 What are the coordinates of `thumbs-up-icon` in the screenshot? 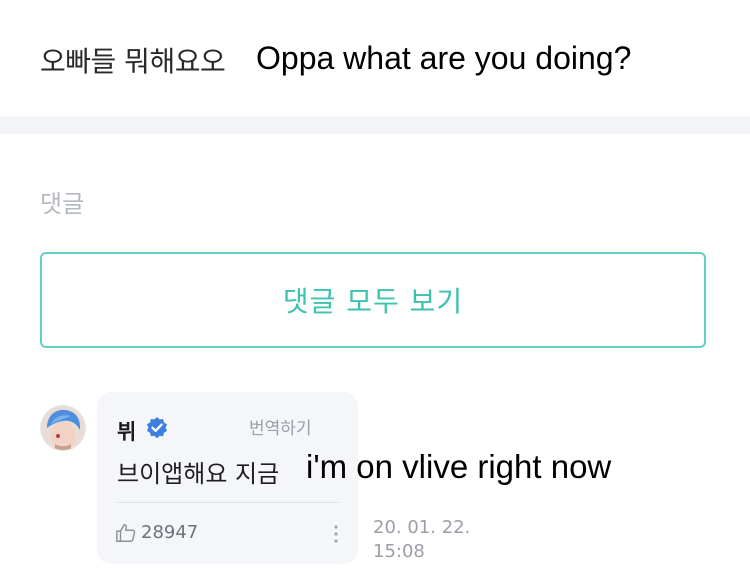 It's located at (126, 533).